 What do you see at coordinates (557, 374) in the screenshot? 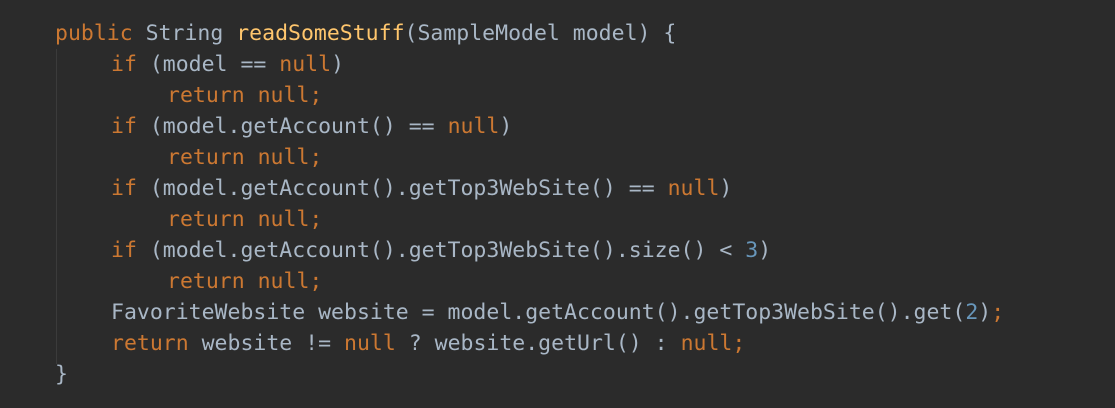
I see `code-line: }` at bounding box center [557, 374].